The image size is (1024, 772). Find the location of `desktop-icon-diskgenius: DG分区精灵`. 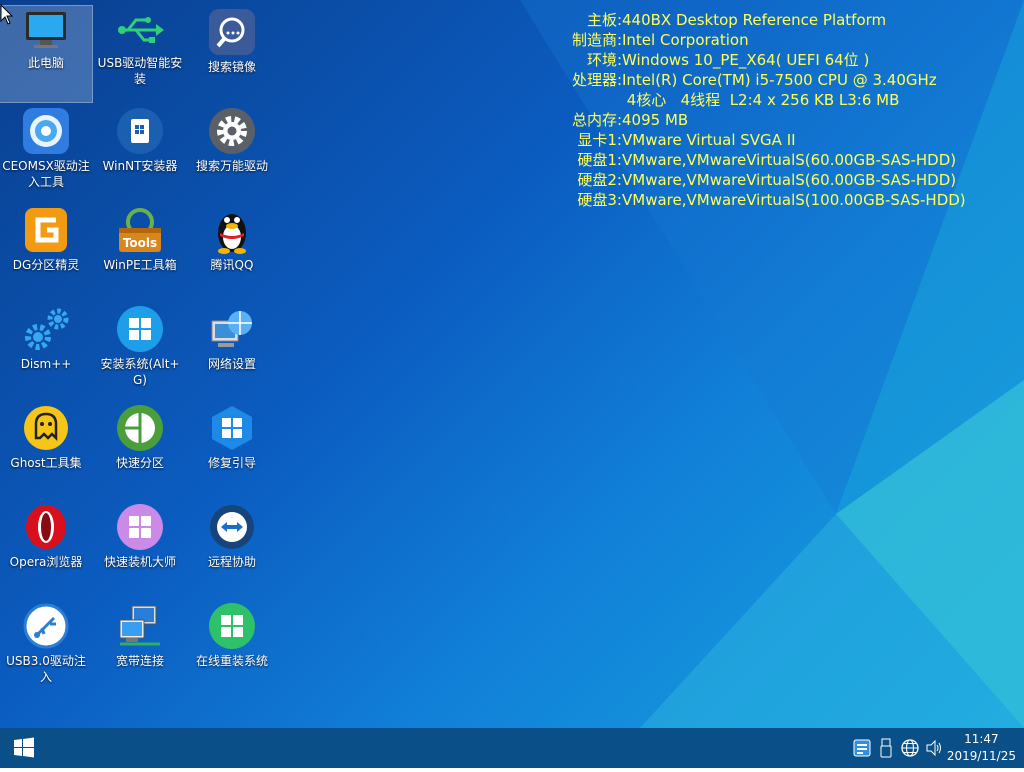

desktop-icon-diskgenius: DG分区精灵 is located at coordinates (46, 252).